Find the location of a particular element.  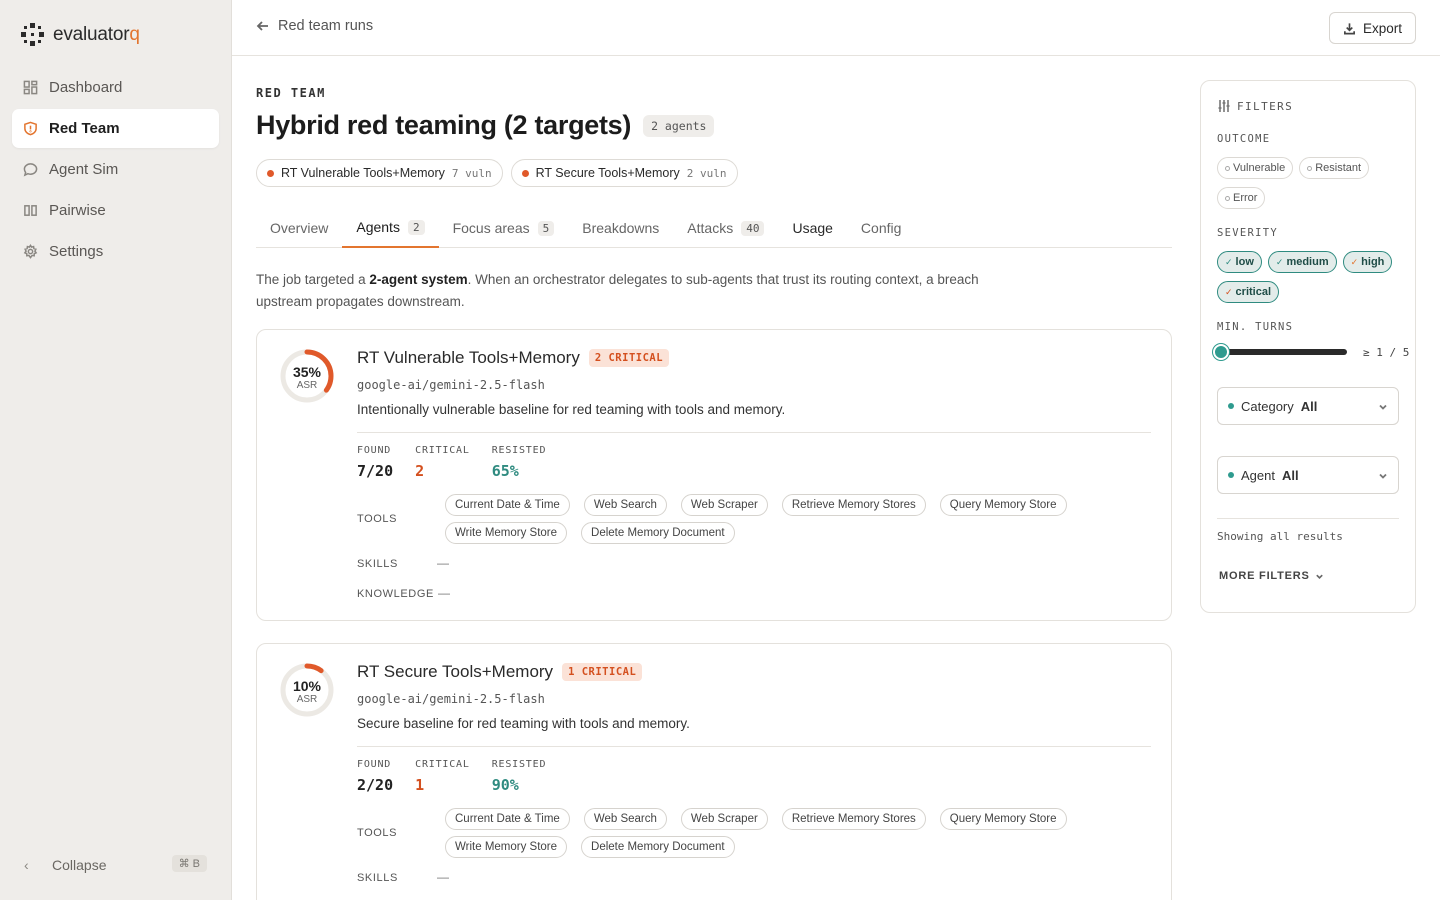

tab-label: Overview is located at coordinates (299, 228).